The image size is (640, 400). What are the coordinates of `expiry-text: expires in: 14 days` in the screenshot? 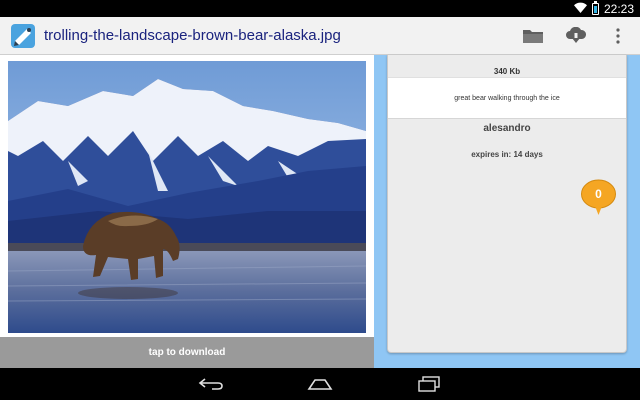 It's located at (507, 154).